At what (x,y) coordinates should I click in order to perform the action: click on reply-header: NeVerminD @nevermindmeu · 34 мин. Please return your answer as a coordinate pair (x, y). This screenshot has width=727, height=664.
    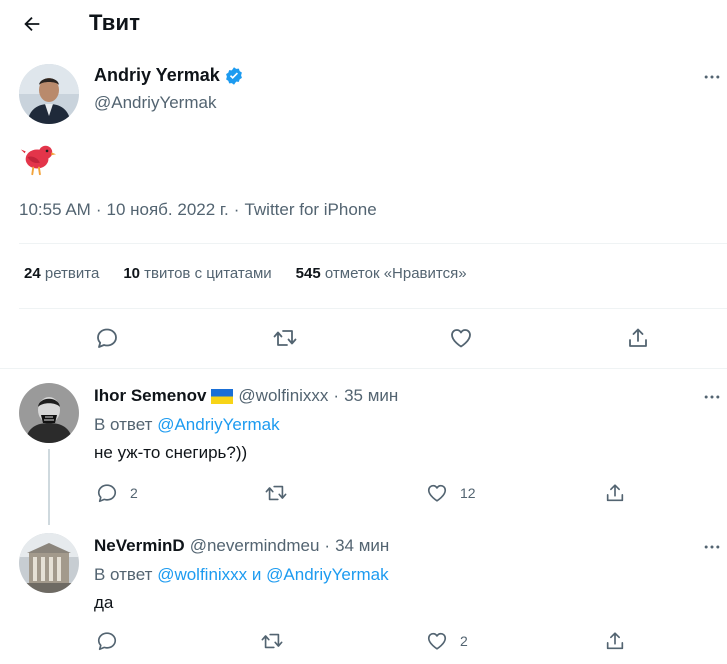
    Looking at the image, I should click on (241, 546).